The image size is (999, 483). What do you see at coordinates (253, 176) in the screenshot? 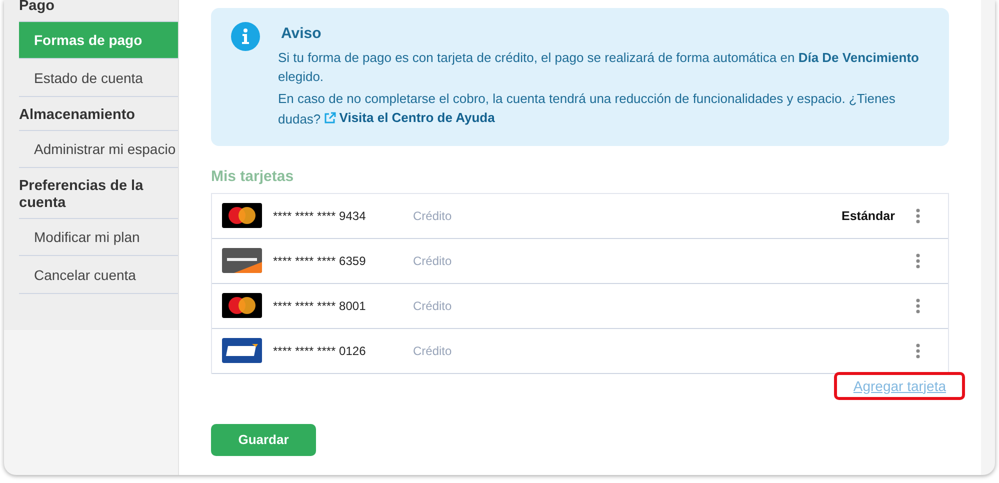
I see `section-title: Mis tarjetas` at bounding box center [253, 176].